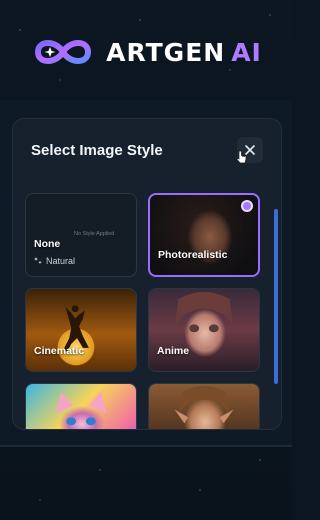 The width and height of the screenshot is (320, 520). I want to click on style-card-anime: Anime, so click(204, 330).